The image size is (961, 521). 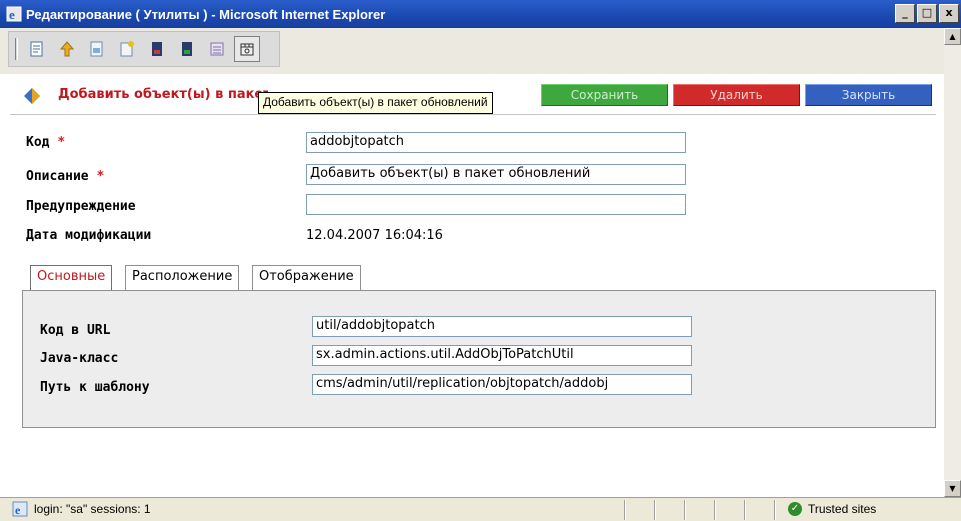 What do you see at coordinates (496, 204) in the screenshot?
I see `warning-field` at bounding box center [496, 204].